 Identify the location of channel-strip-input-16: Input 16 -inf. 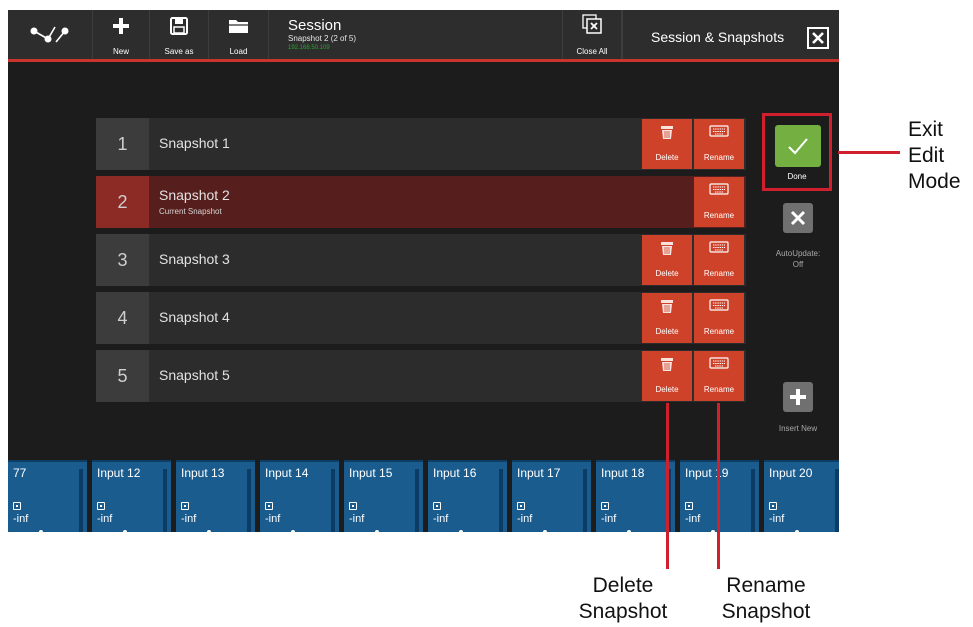
(467, 496).